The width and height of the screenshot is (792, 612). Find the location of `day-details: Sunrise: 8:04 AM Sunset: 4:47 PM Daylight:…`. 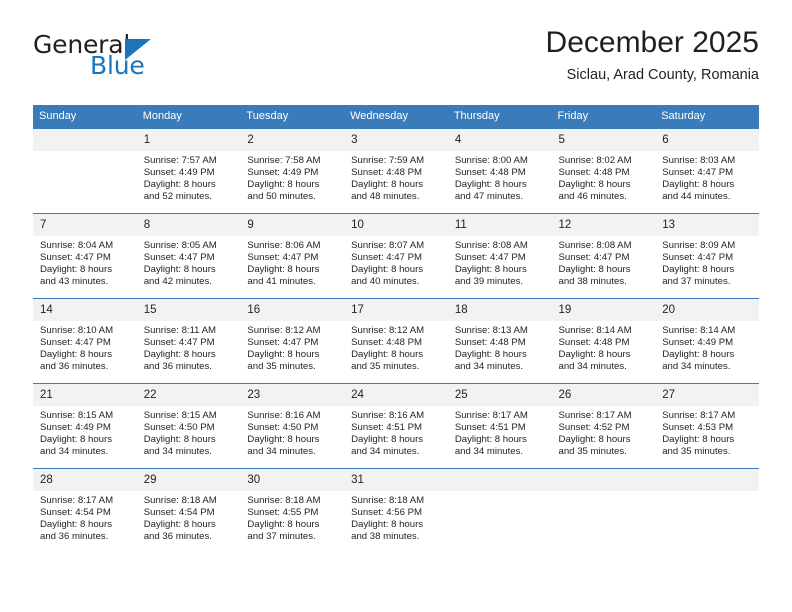

day-details: Sunrise: 8:04 AM Sunset: 4:47 PM Daylight:… is located at coordinates (85, 262).